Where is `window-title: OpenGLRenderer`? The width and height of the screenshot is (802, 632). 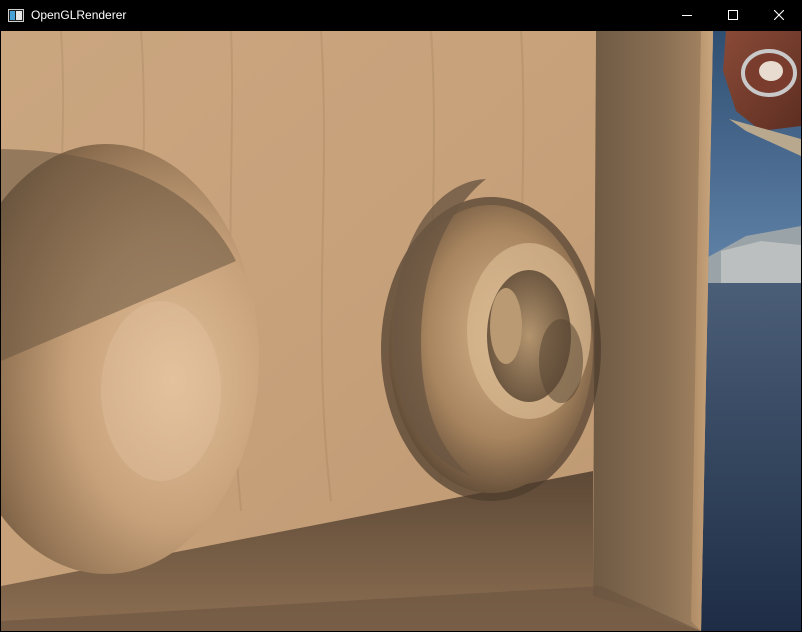 window-title: OpenGLRenderer is located at coordinates (79, 15).